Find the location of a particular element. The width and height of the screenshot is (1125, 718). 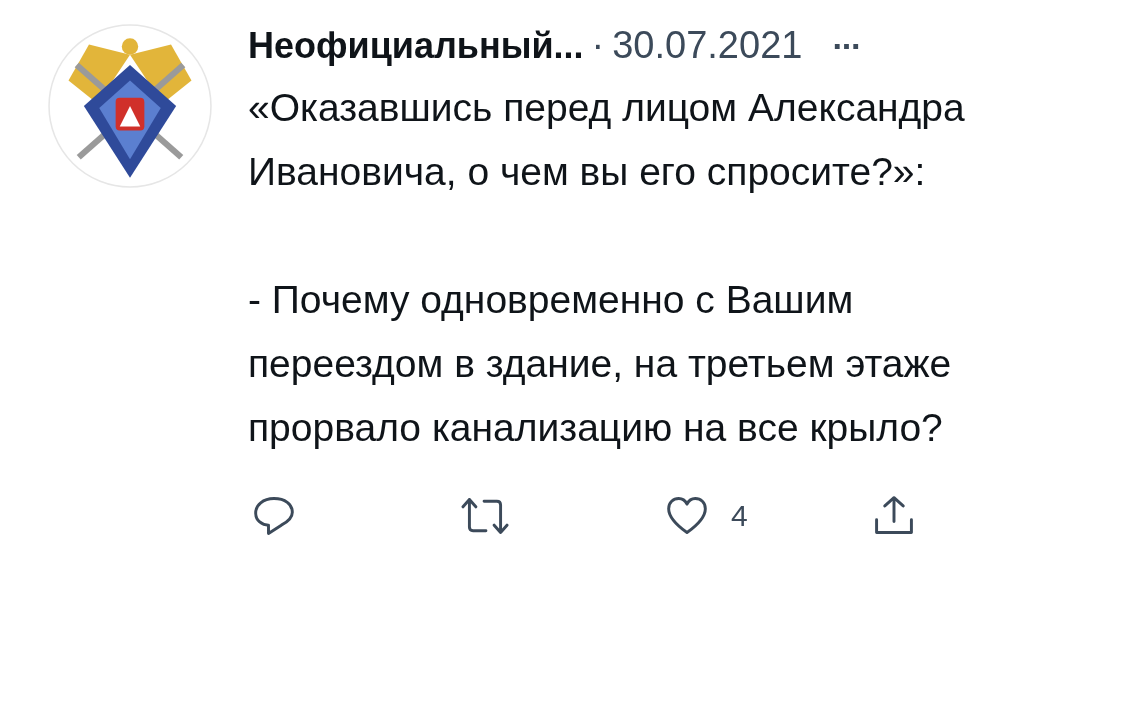

emblem-avatar is located at coordinates (130, 106).